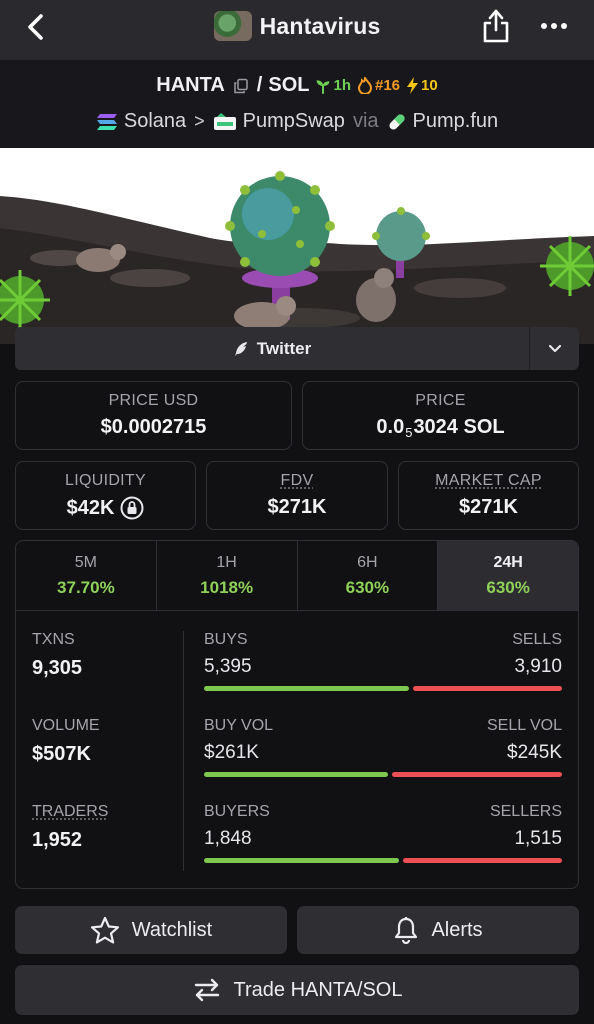 This screenshot has height=1024, width=594. I want to click on price-native-suffix: 3024 SOL, so click(459, 427).